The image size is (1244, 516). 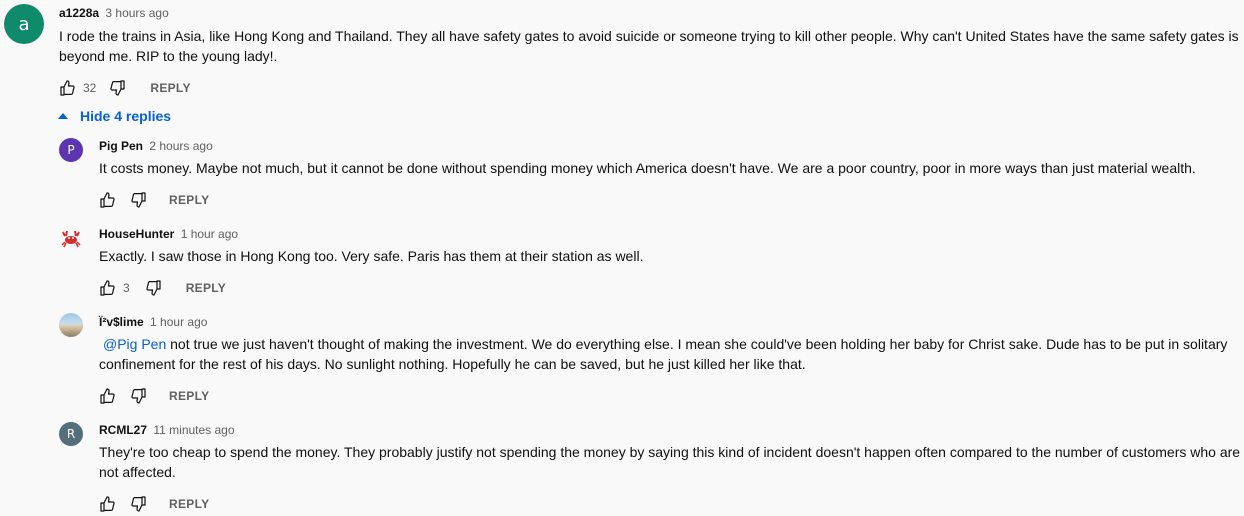 I want to click on hide-replies-label: Hide 4 replies, so click(x=126, y=116).